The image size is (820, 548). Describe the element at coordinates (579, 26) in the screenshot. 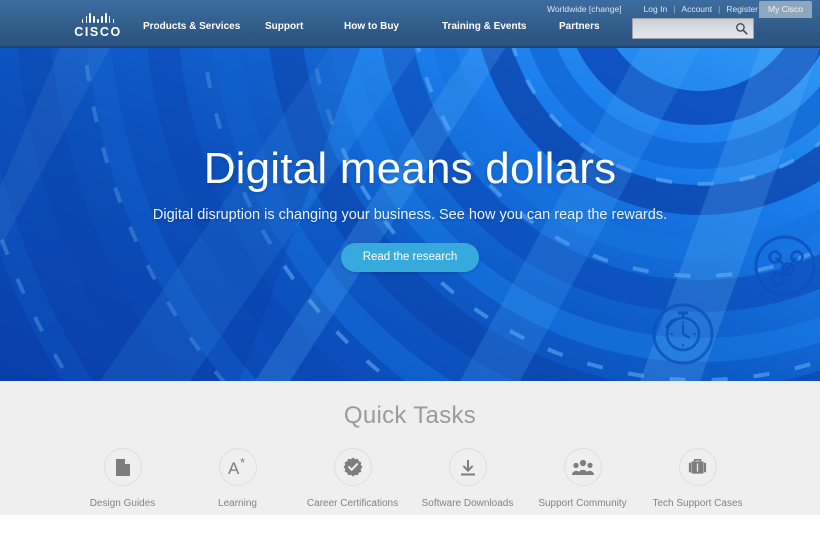

I see `nav-partners: Partners` at that location.